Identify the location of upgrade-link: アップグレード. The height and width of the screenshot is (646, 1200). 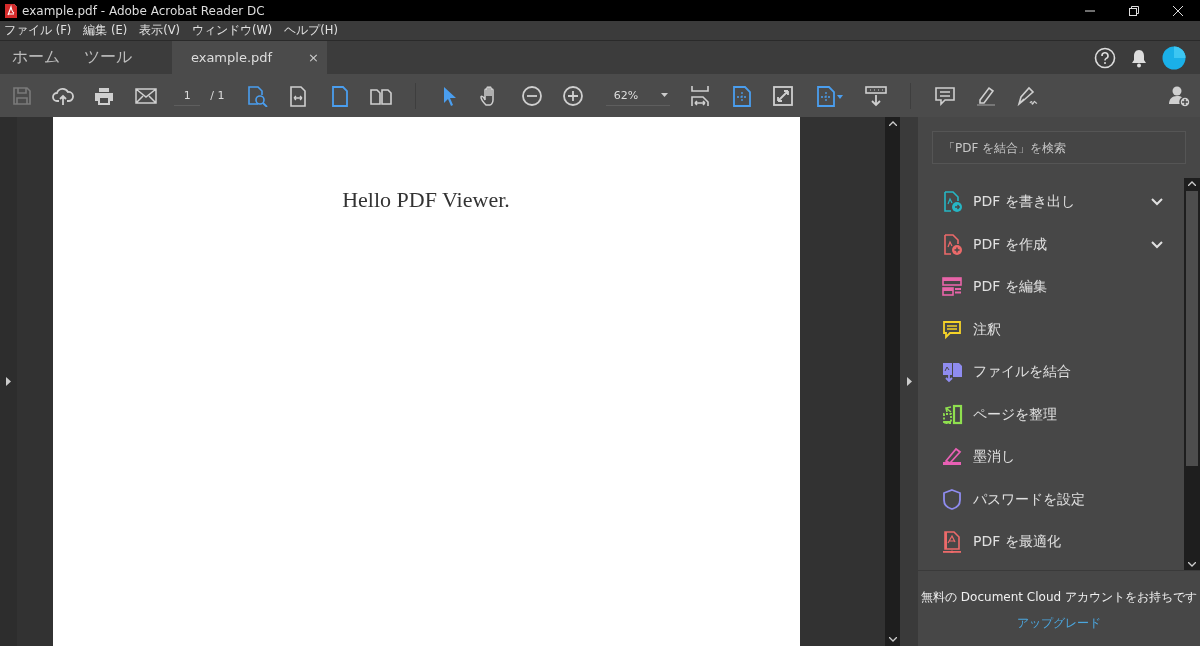
(1059, 623).